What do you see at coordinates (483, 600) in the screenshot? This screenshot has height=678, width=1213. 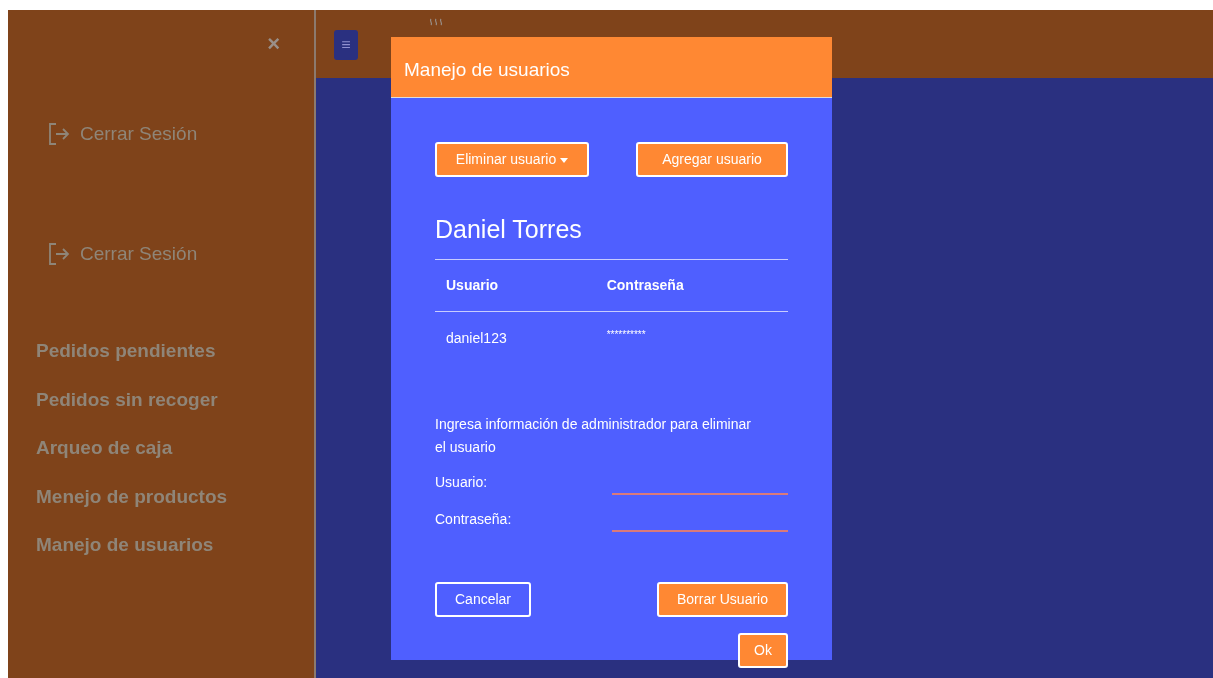 I see `cancel-button: Cancelar` at bounding box center [483, 600].